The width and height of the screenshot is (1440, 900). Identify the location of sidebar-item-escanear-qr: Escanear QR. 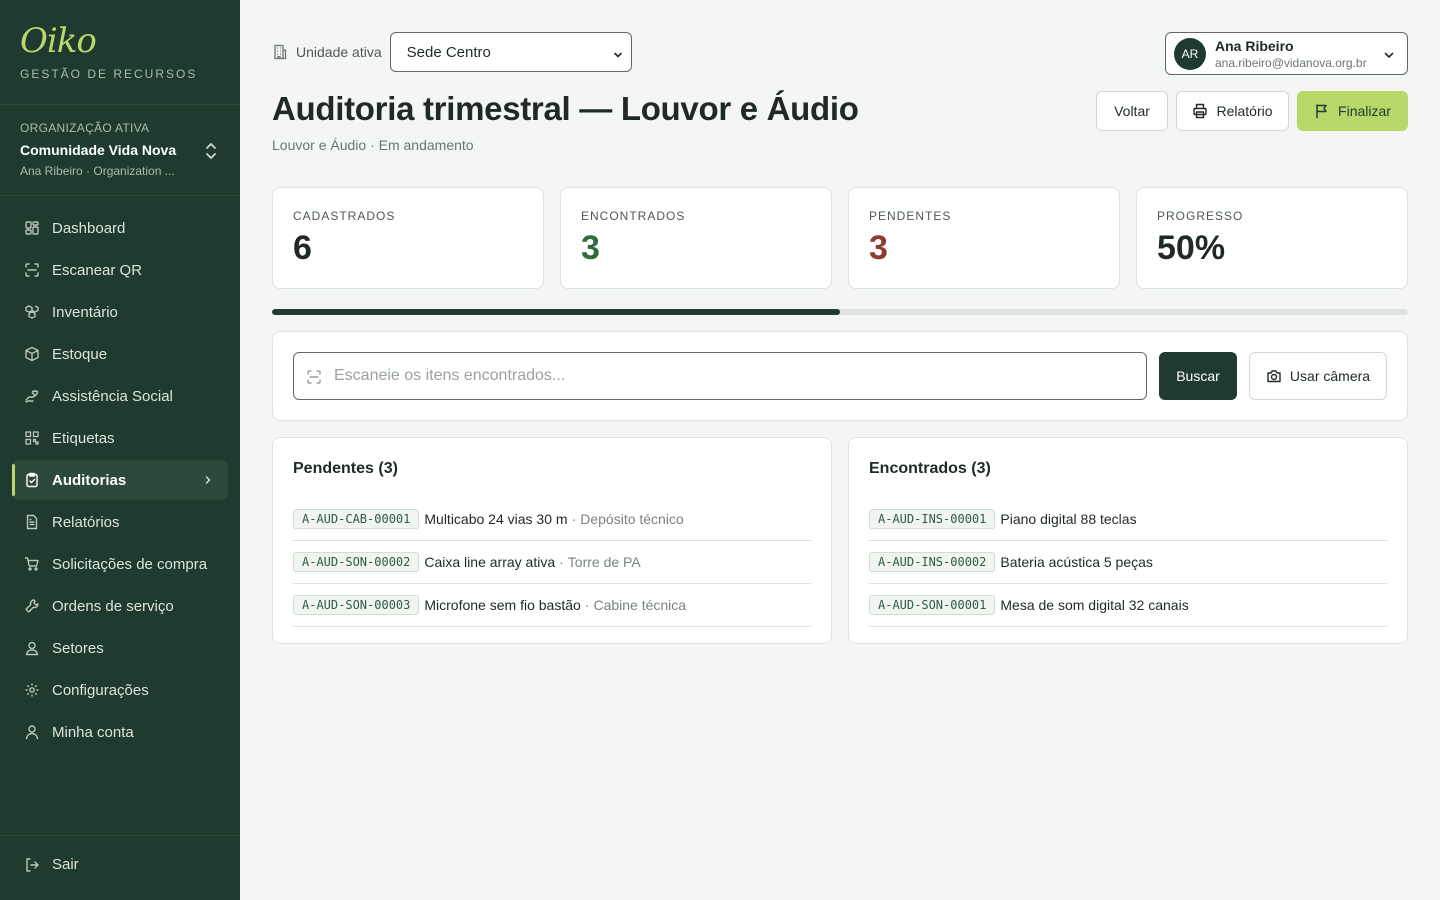
(120, 270).